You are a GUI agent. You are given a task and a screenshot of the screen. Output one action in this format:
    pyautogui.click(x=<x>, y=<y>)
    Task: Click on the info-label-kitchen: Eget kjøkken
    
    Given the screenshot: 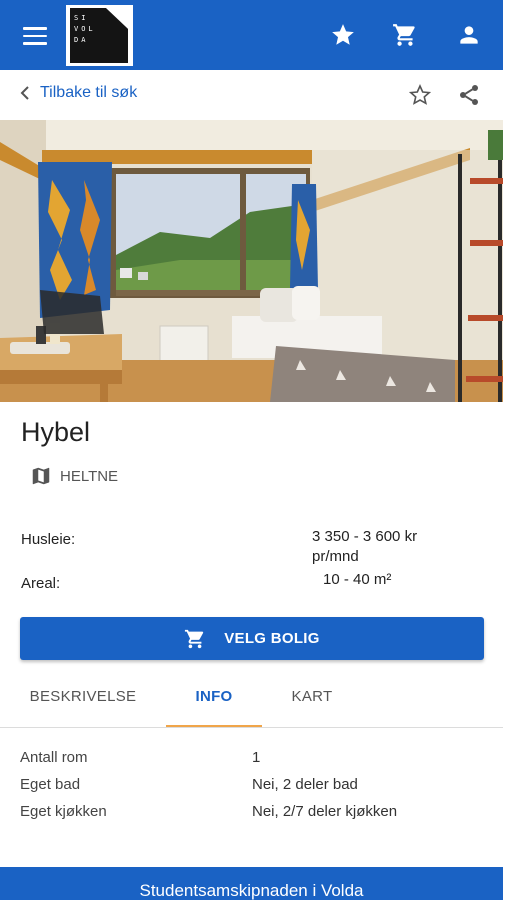 What is the action you would take?
    pyautogui.click(x=63, y=811)
    